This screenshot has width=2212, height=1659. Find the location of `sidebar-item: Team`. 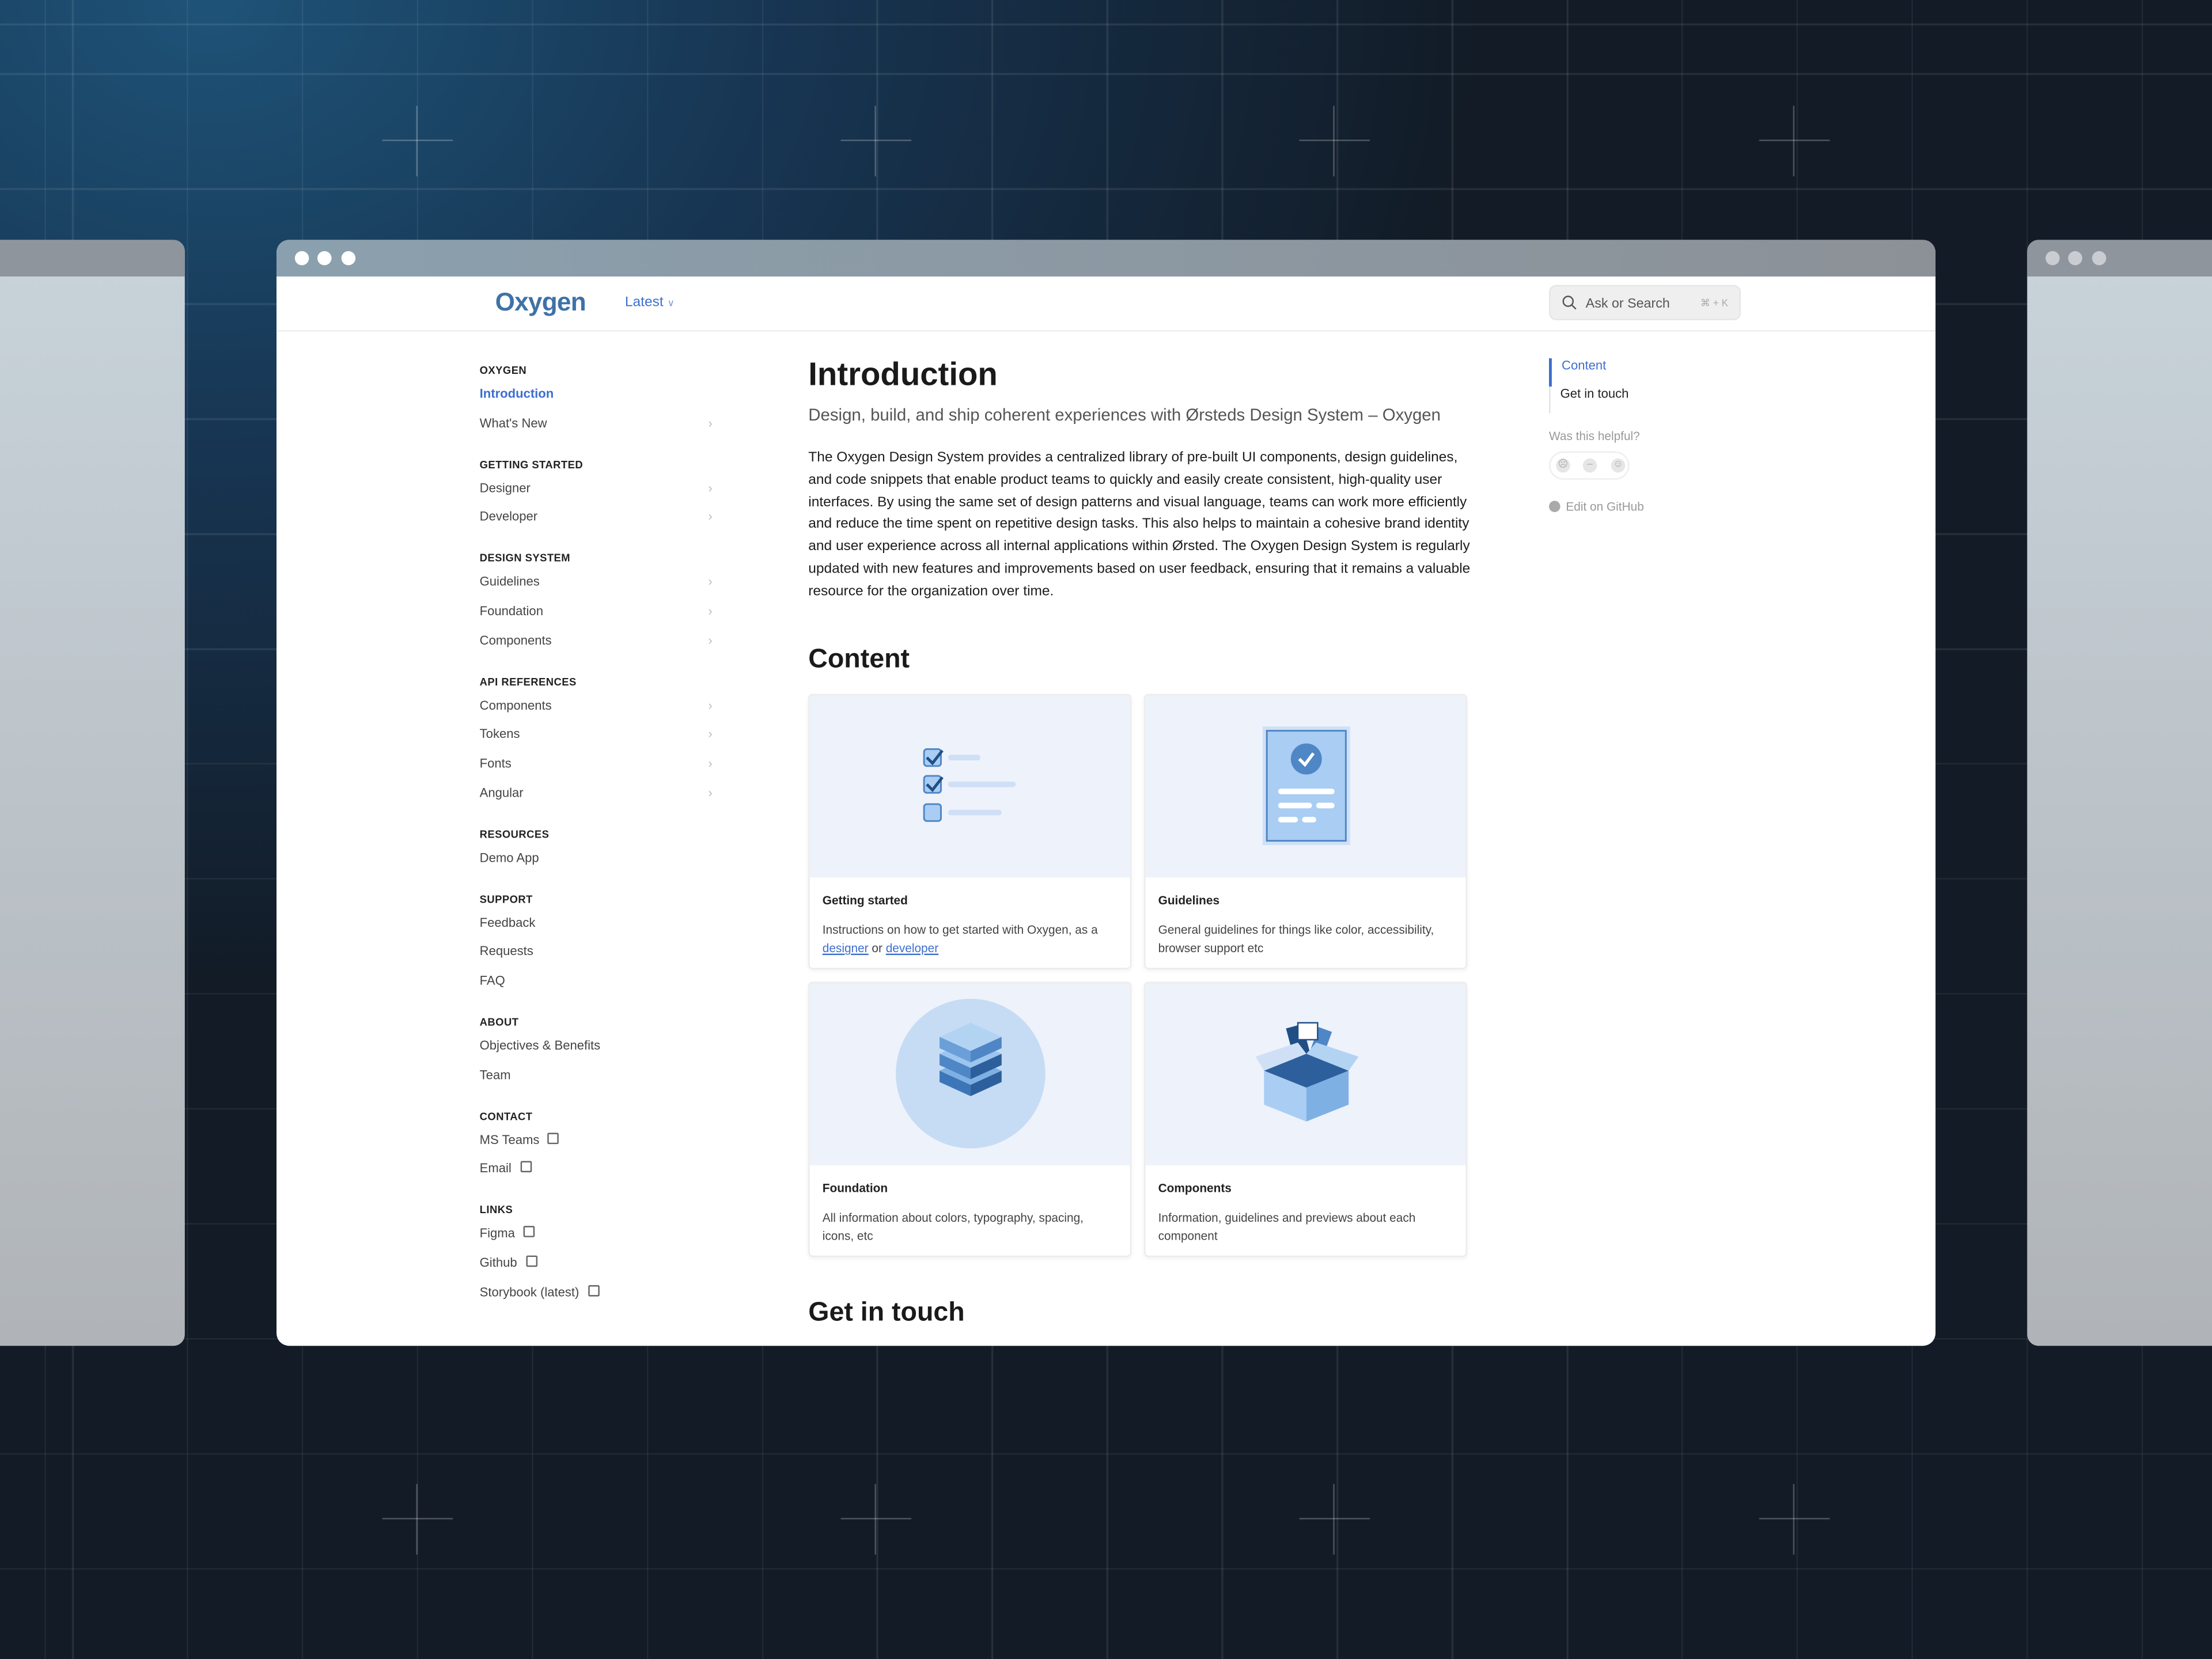

sidebar-item: Team is located at coordinates (596, 1074).